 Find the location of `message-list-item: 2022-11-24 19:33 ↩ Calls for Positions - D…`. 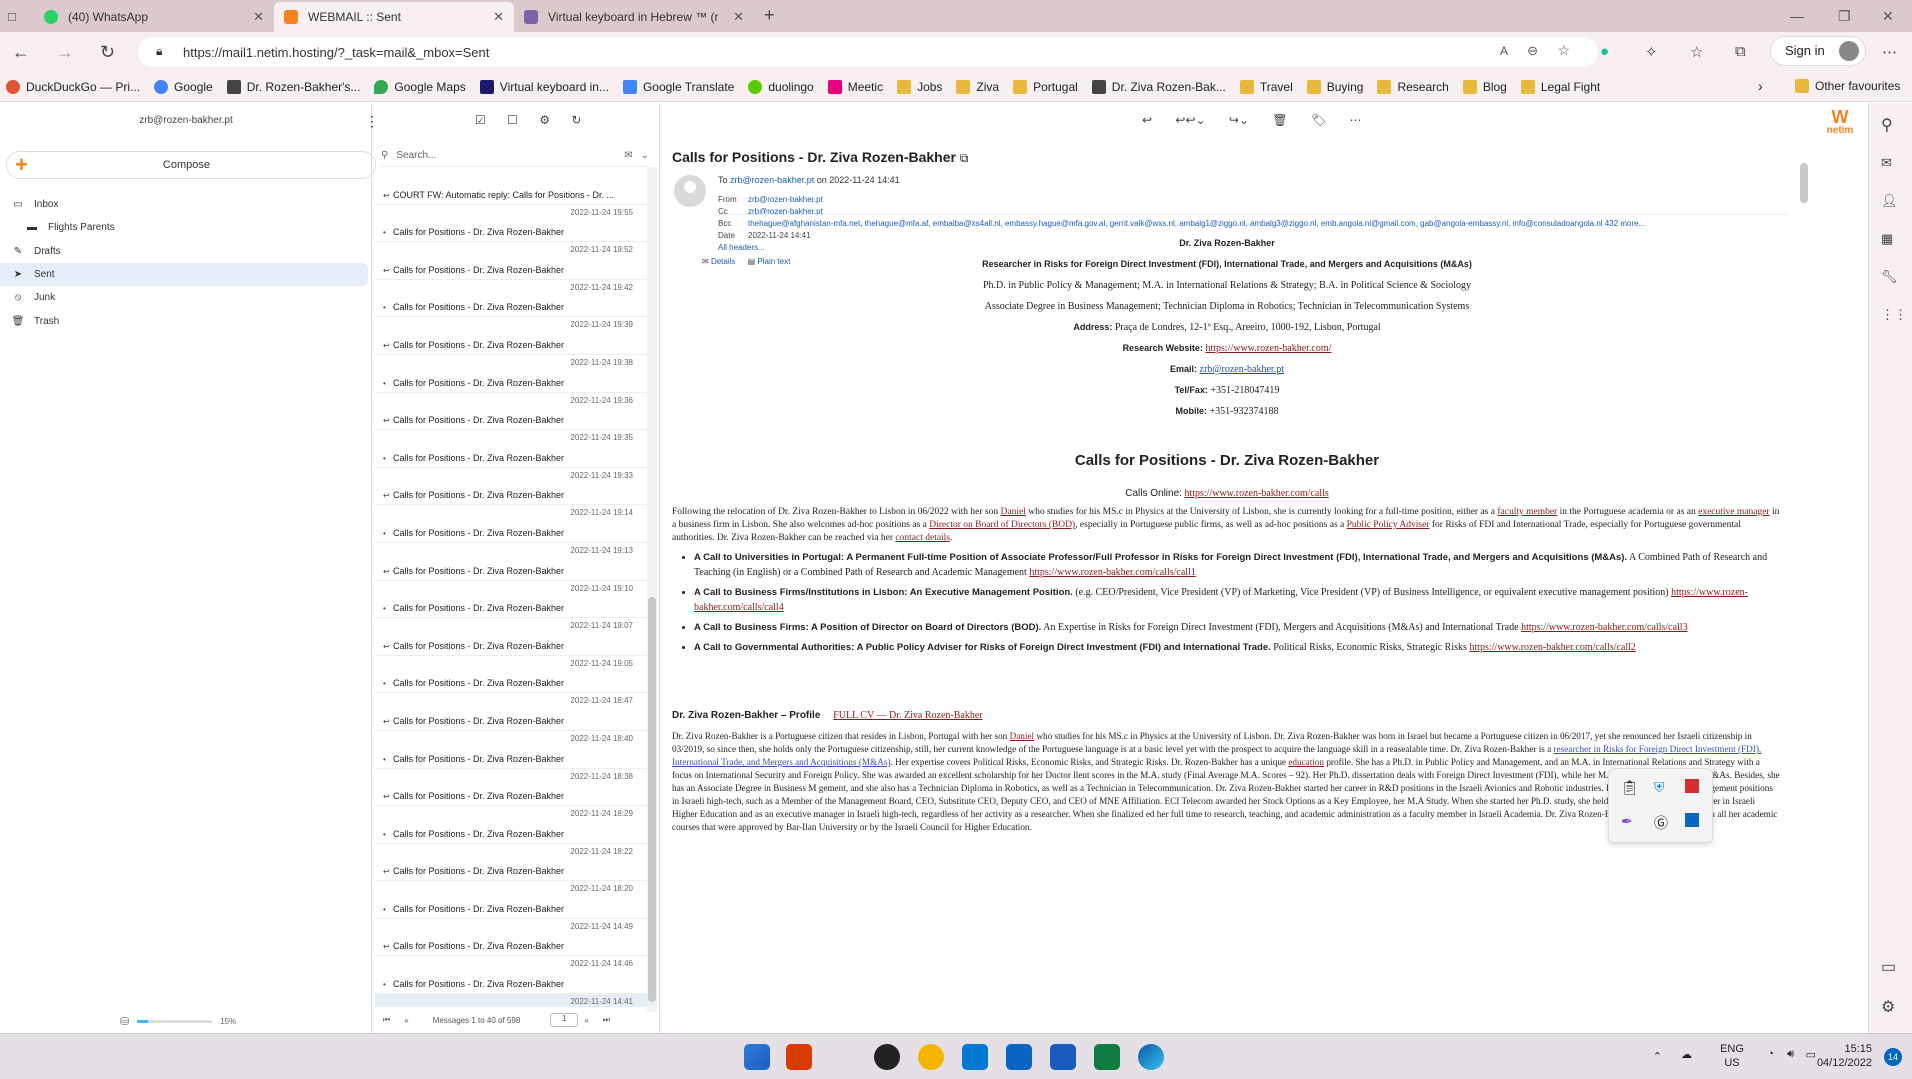

message-list-item: 2022-11-24 19:33 ↩ Calls for Positions - D… is located at coordinates (511, 487).